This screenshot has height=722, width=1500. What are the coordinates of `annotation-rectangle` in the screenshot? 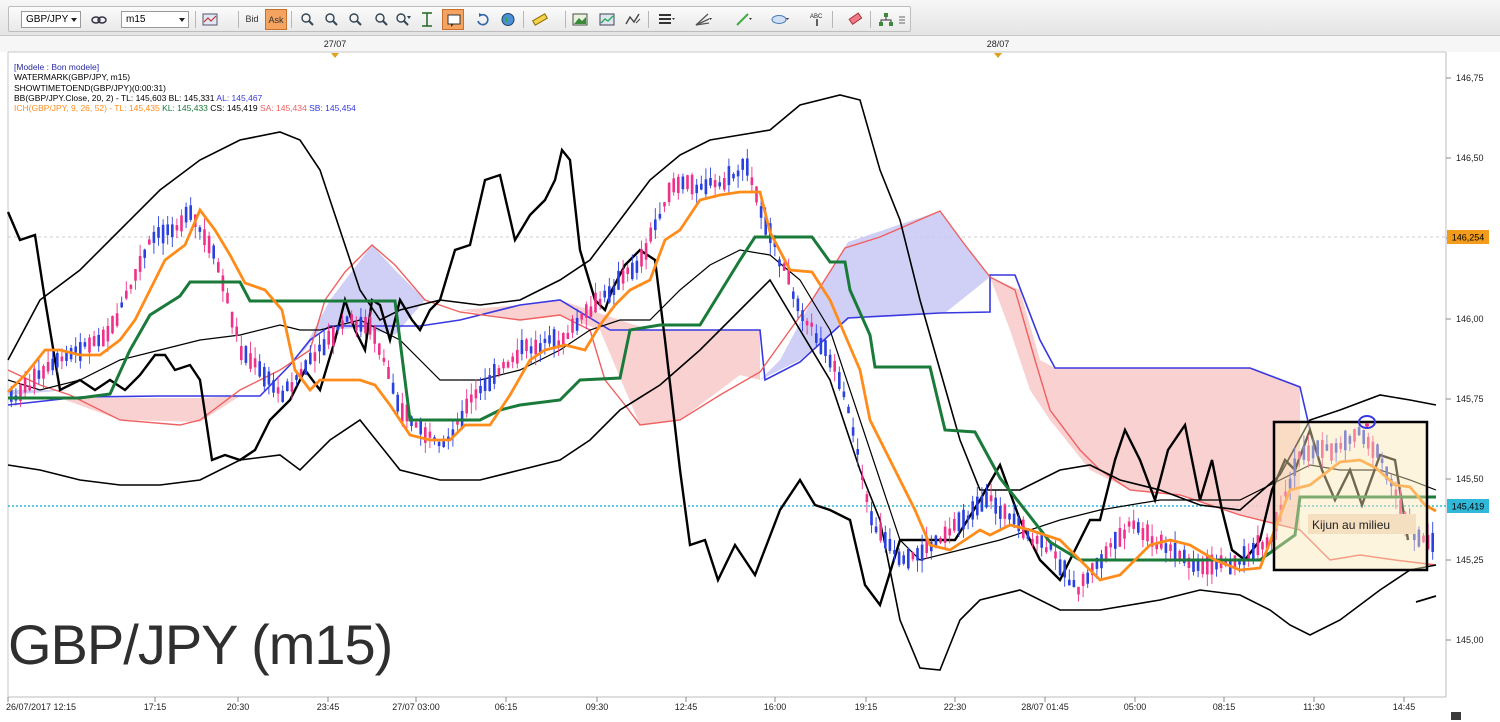 It's located at (1350, 496).